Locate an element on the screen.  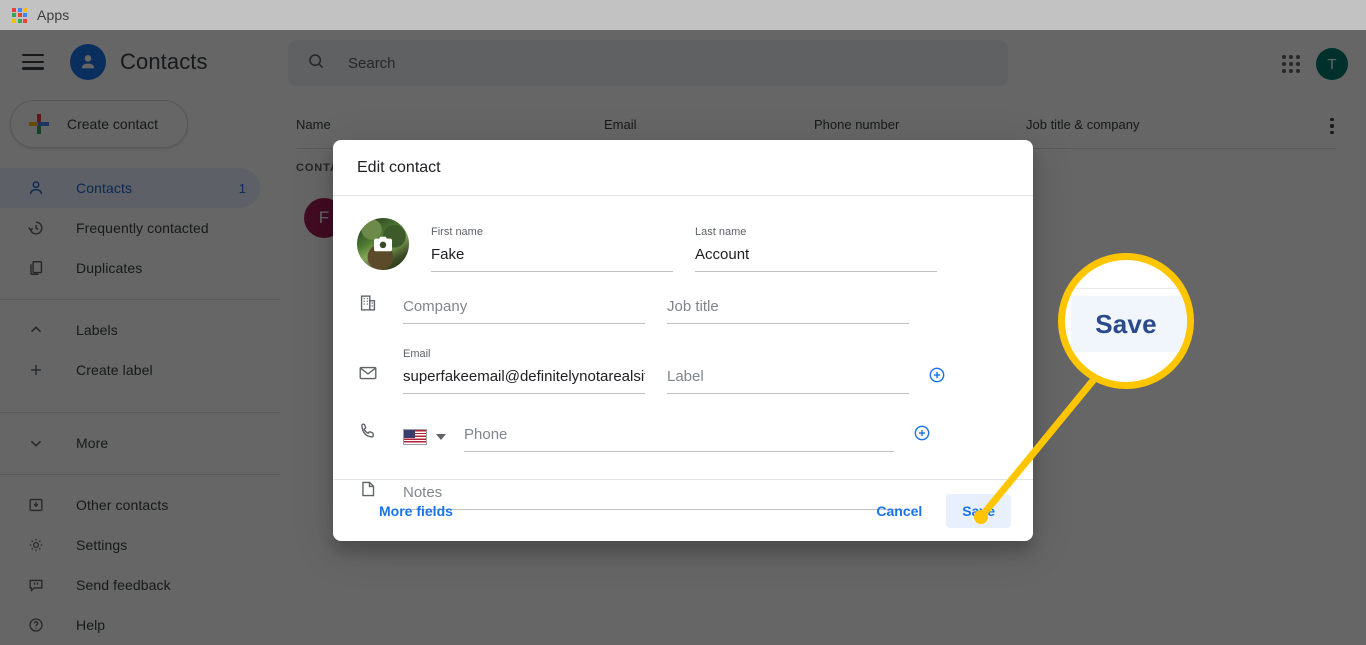
save-button: Save is located at coordinates (978, 510).